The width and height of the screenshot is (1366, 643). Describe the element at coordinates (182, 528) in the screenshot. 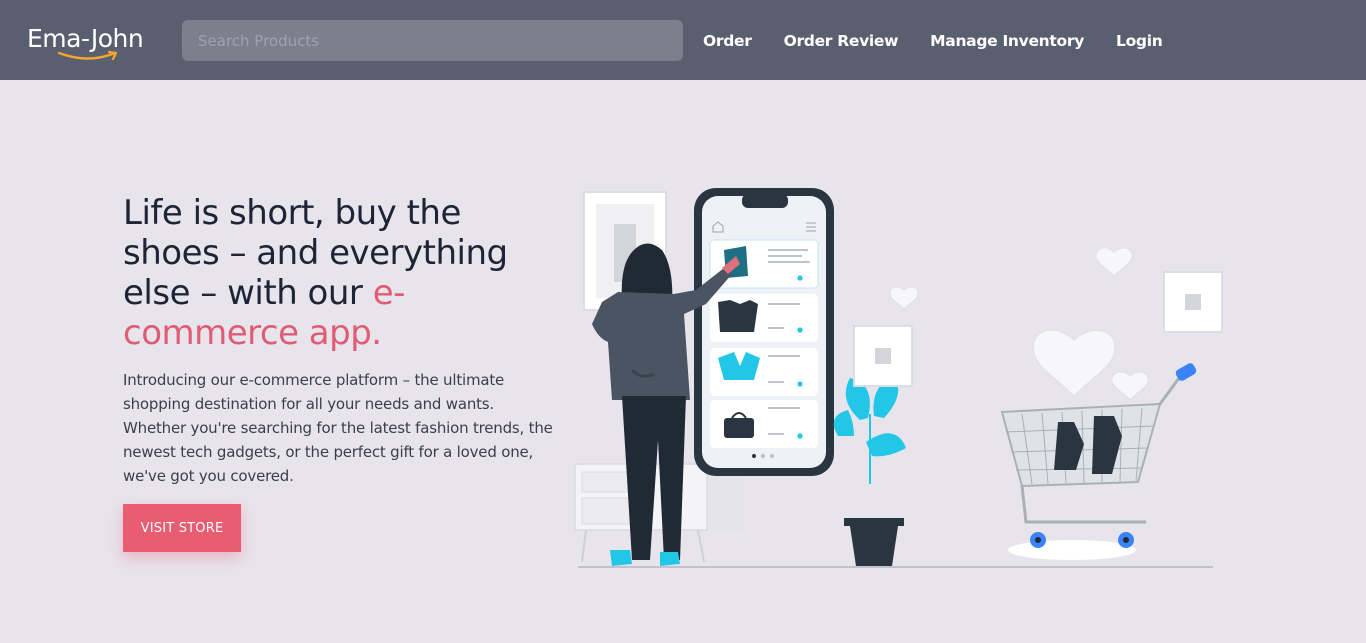

I see `visit-store-button: VISIT STORE` at that location.